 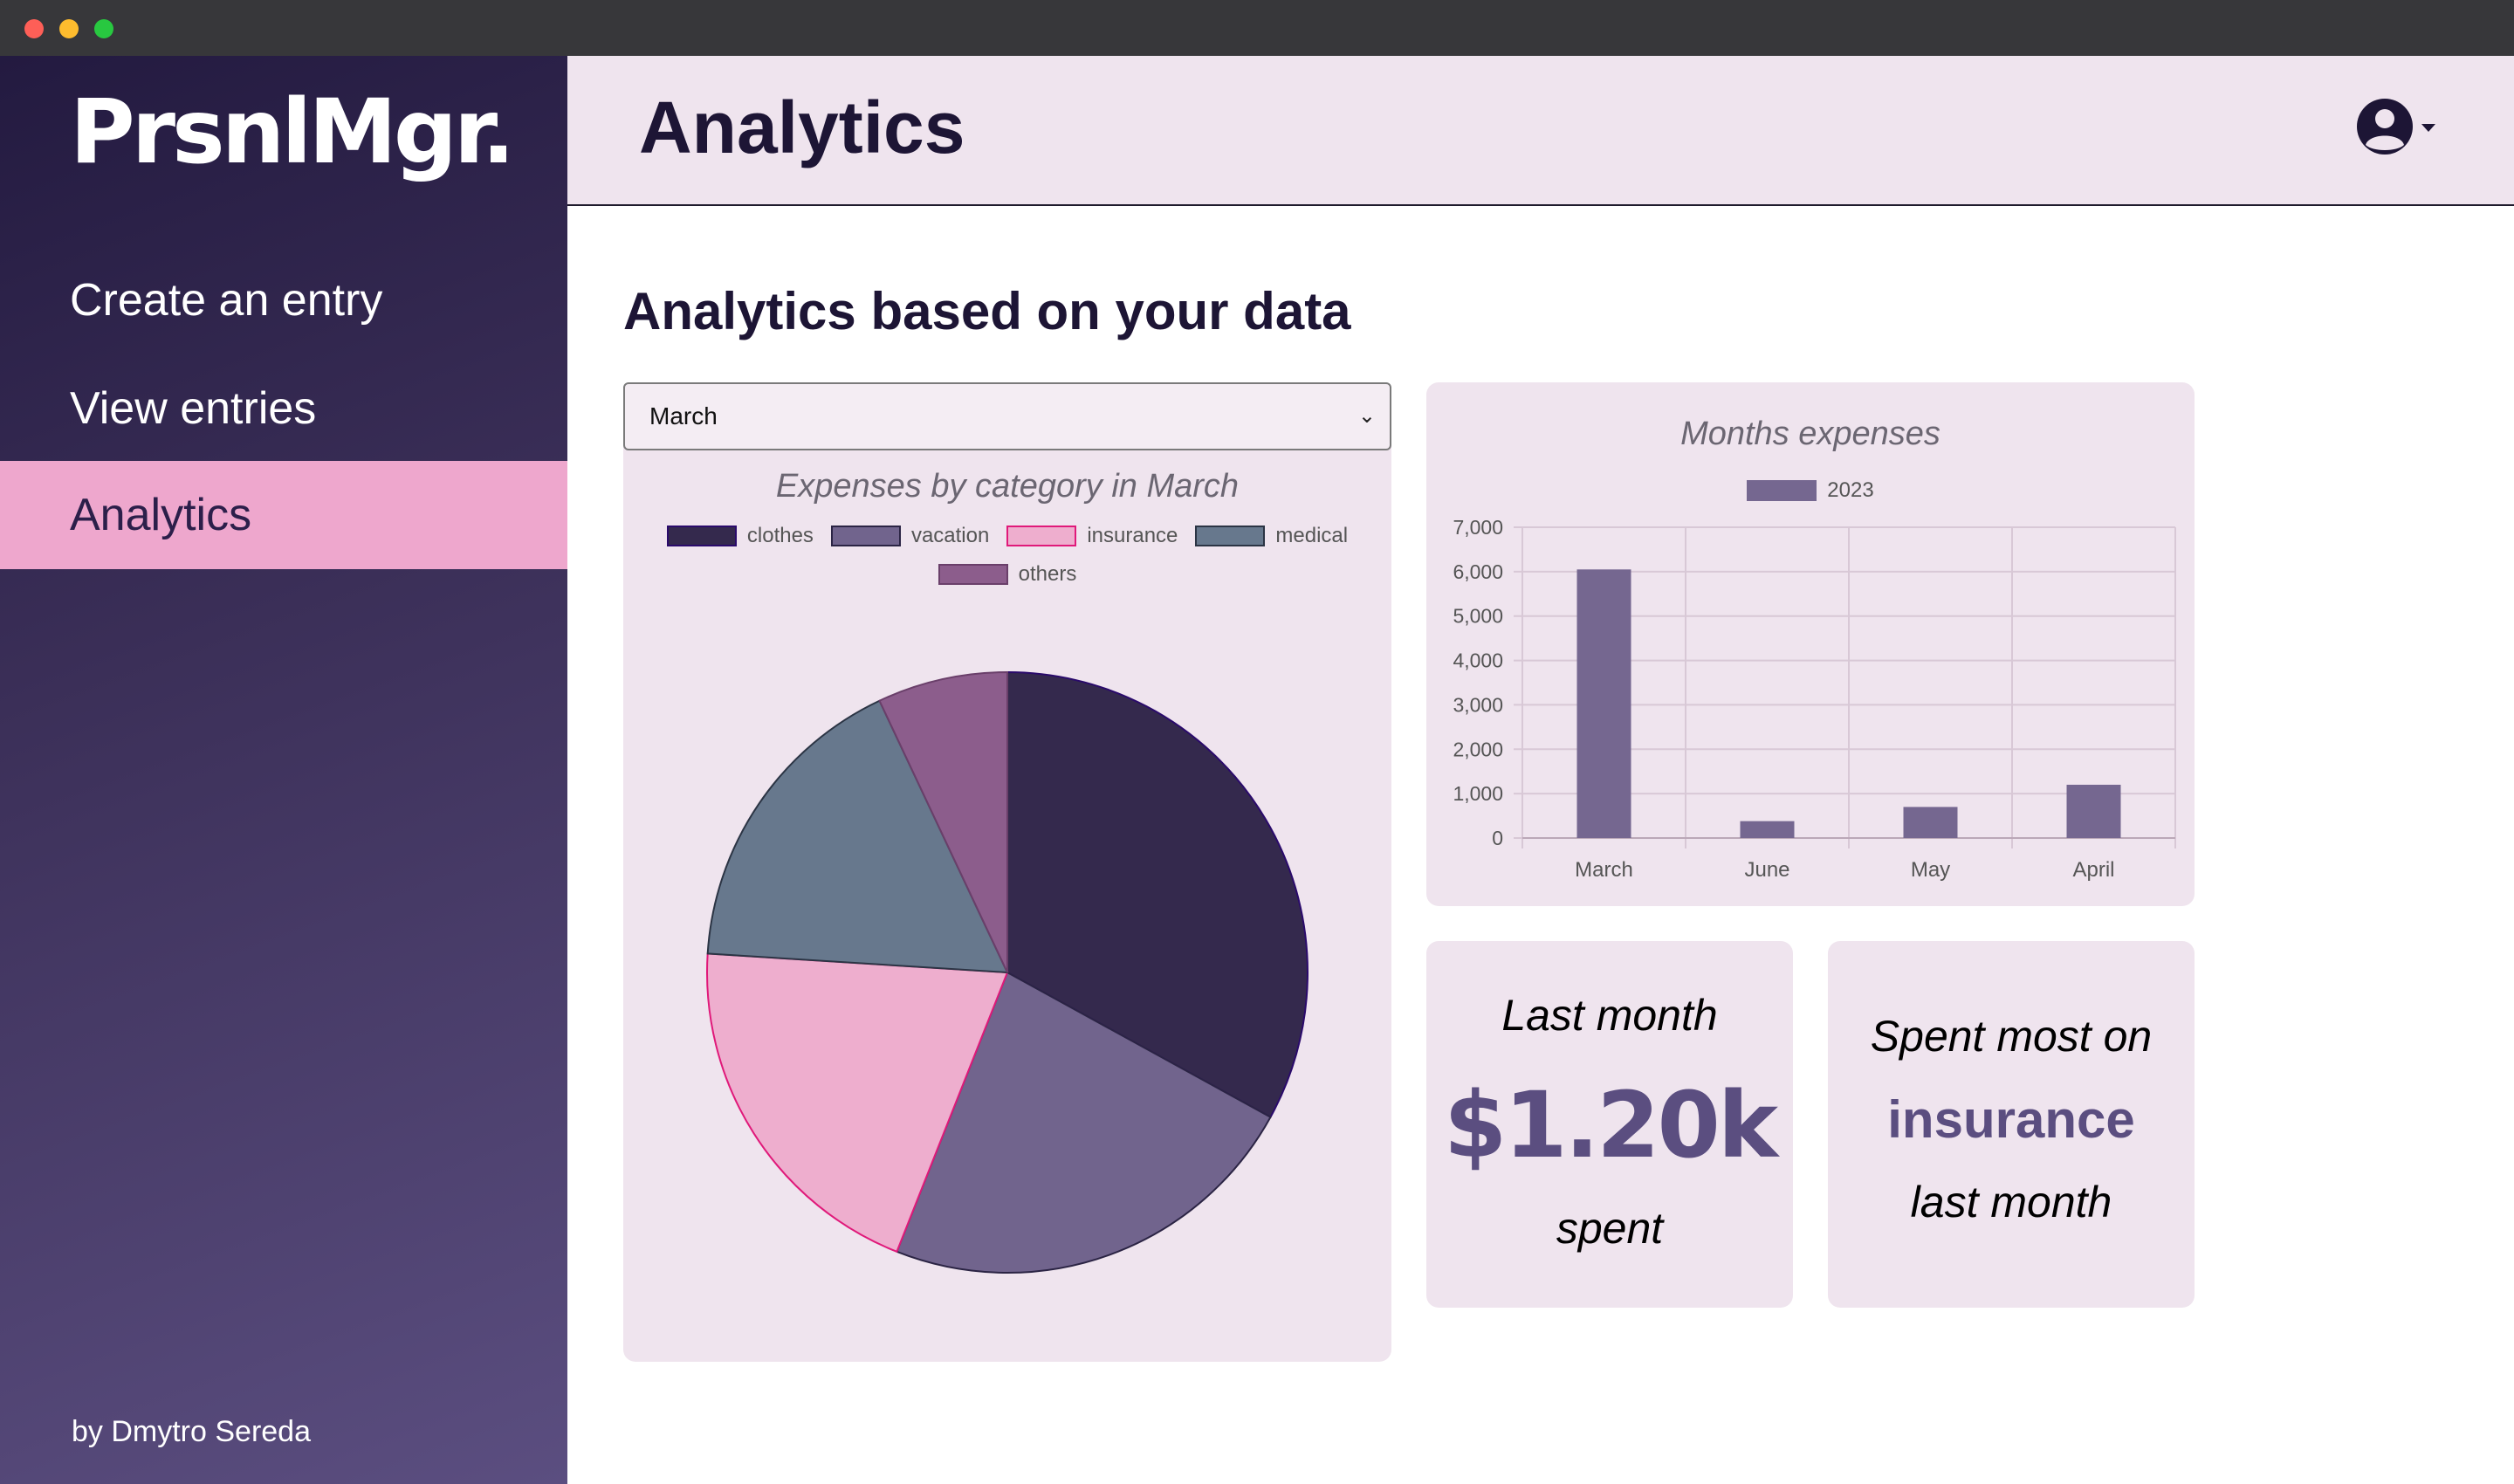 I want to click on x-tick-label: June, so click(x=1767, y=870).